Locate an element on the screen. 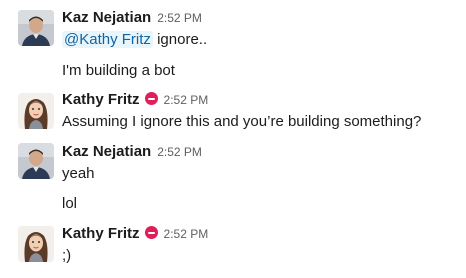 This screenshot has width=466, height=278. message-text: ignore.. is located at coordinates (180, 39).